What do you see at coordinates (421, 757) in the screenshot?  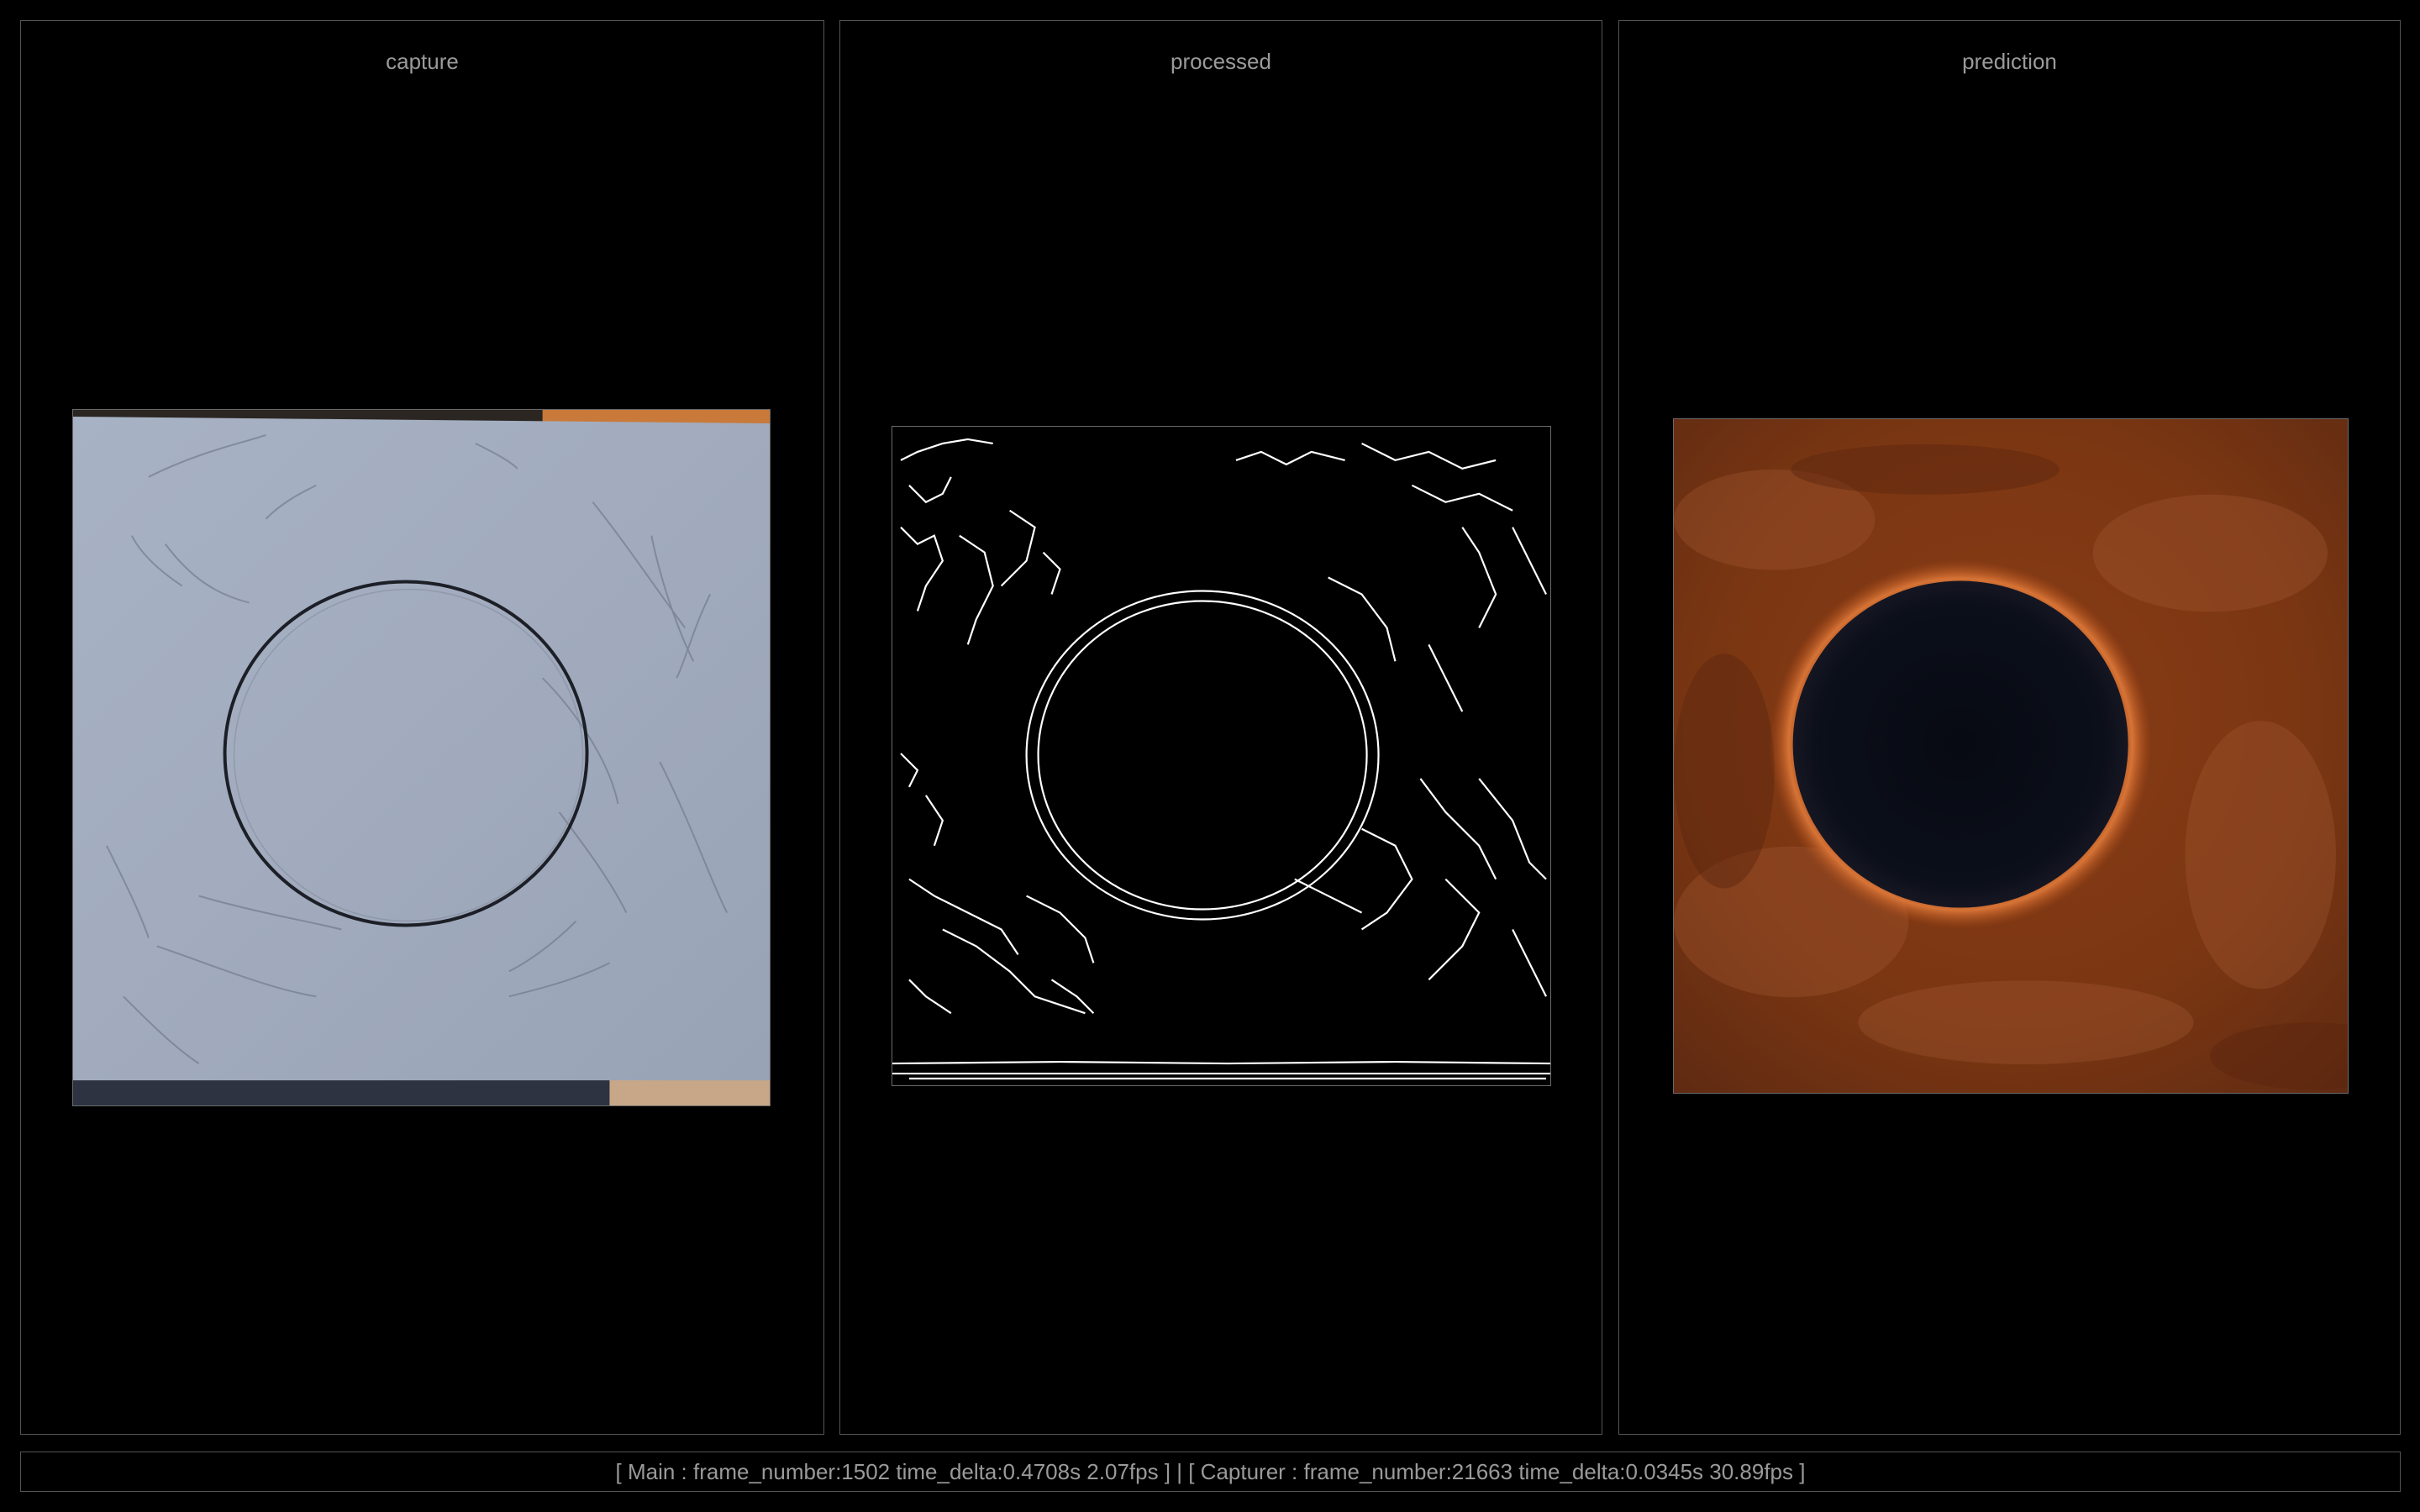 I see `capture-image` at bounding box center [421, 757].